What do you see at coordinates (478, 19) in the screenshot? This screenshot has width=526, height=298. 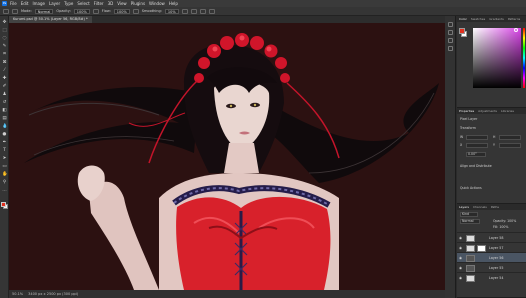 I see `tab-swatches: Swatches` at bounding box center [478, 19].